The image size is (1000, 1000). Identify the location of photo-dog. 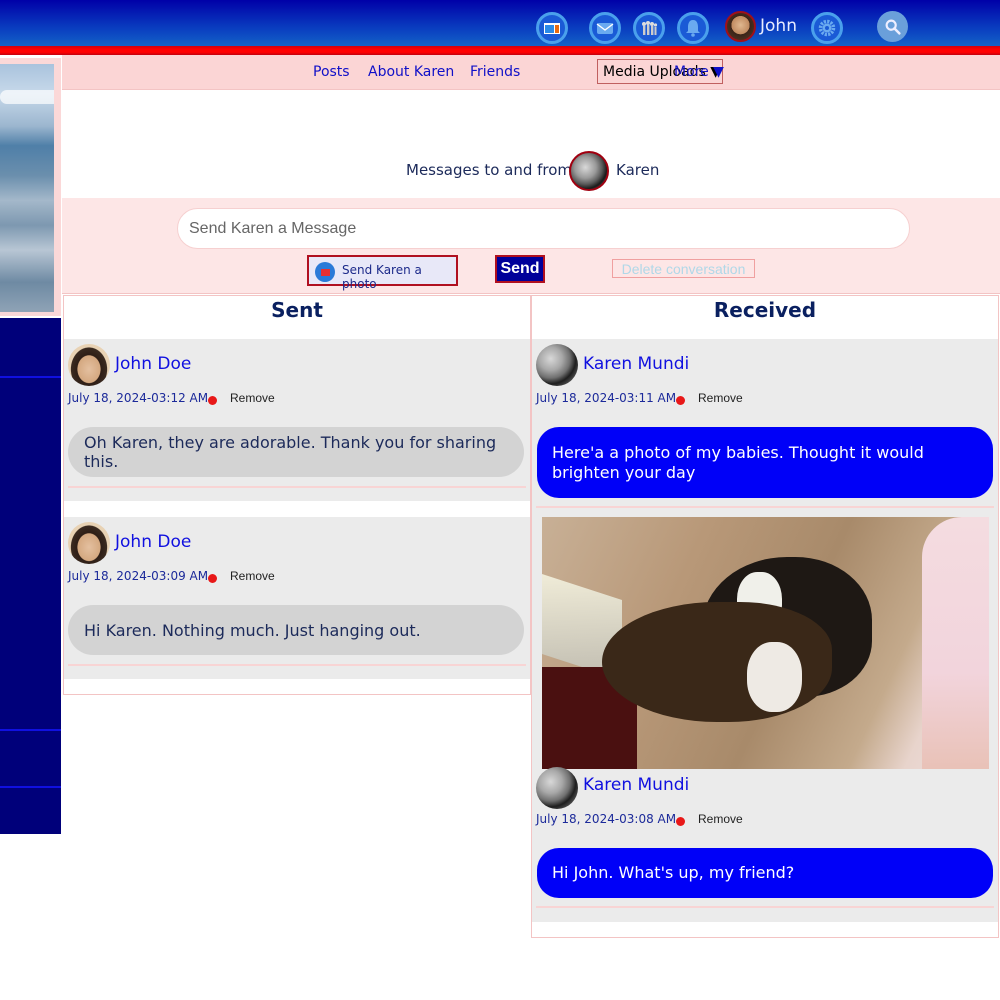
(717, 662).